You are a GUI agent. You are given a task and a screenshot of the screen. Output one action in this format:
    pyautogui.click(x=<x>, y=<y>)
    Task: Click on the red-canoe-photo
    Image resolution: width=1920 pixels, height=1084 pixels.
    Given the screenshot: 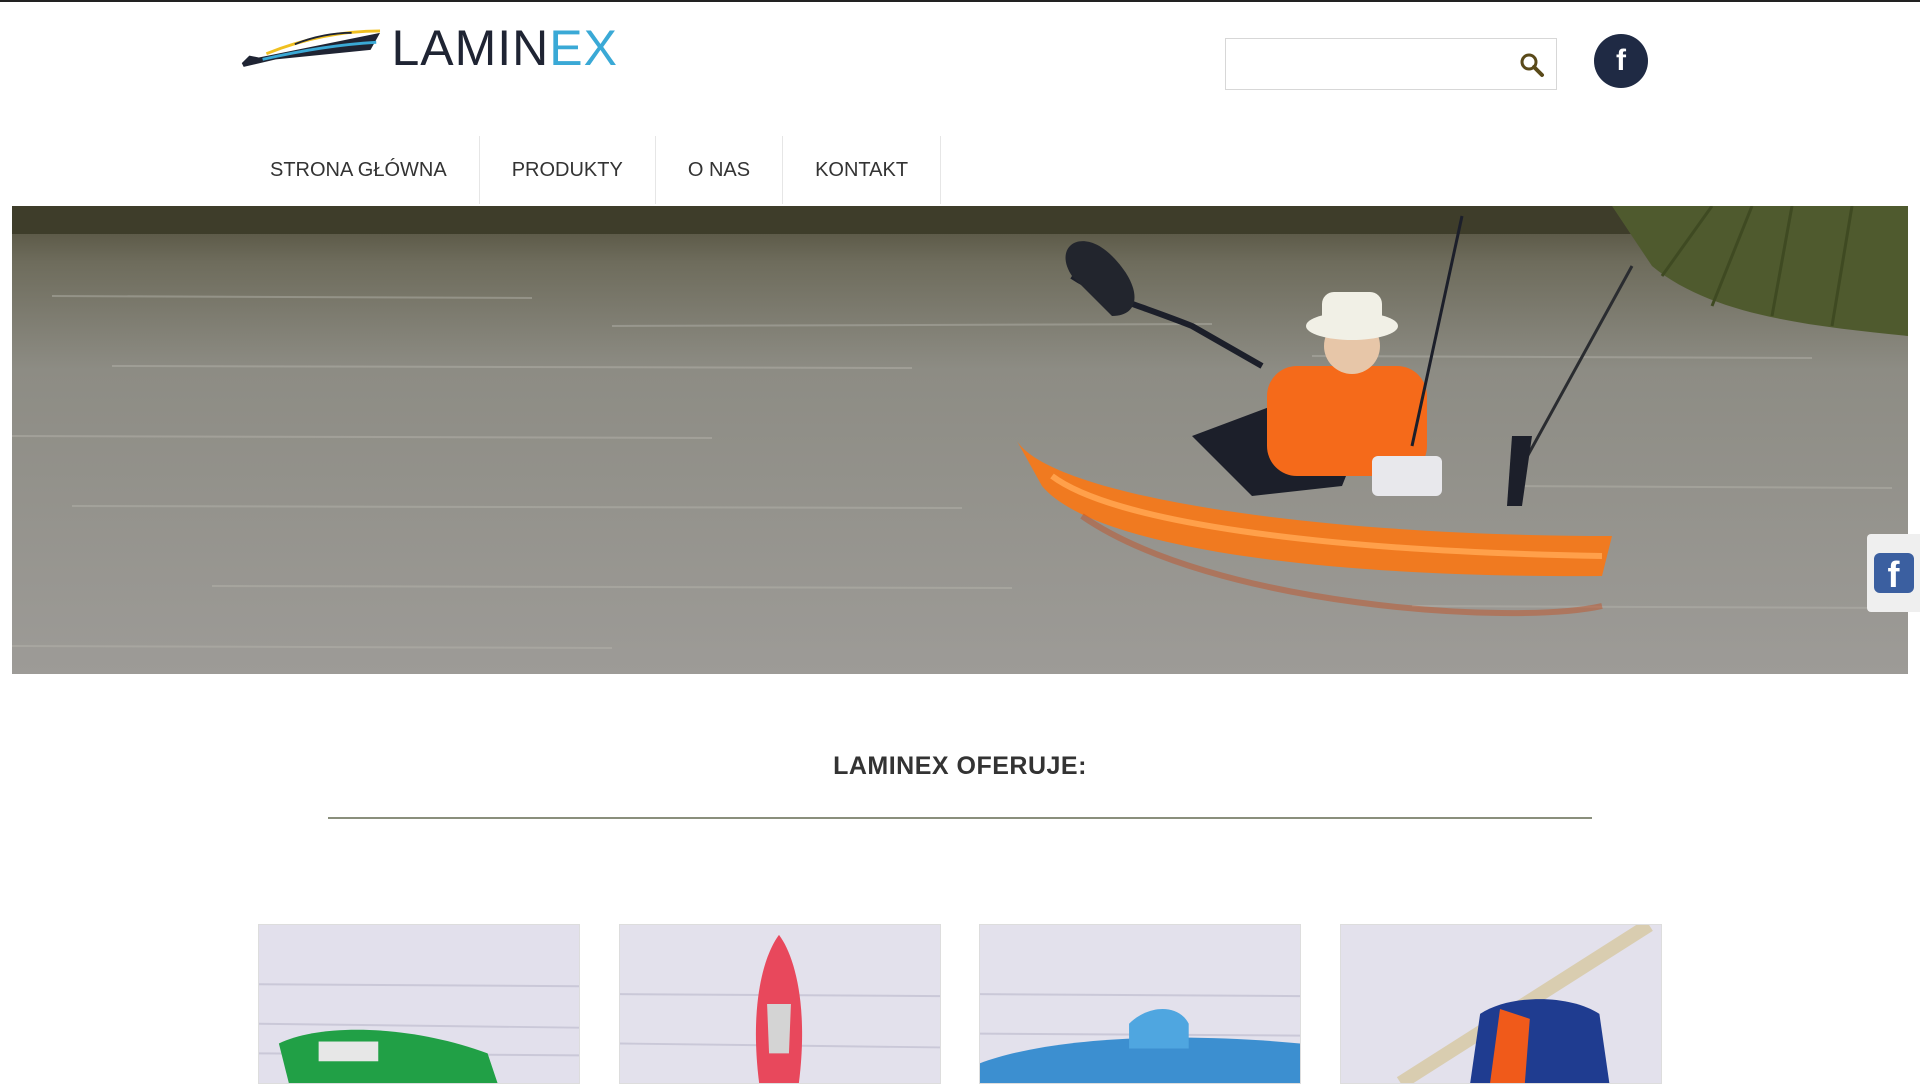 What is the action you would take?
    pyautogui.click(x=780, y=1004)
    